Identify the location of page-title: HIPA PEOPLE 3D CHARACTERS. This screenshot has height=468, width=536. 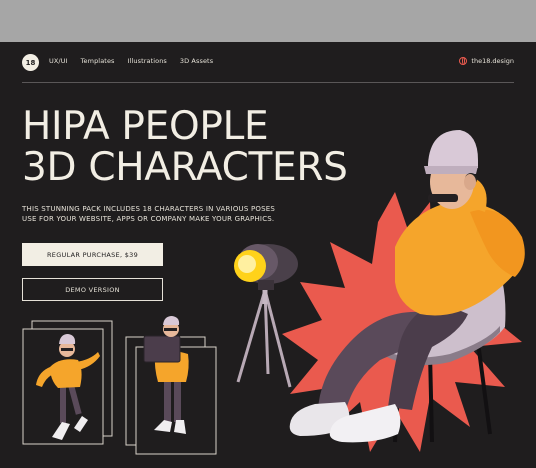
(185, 147).